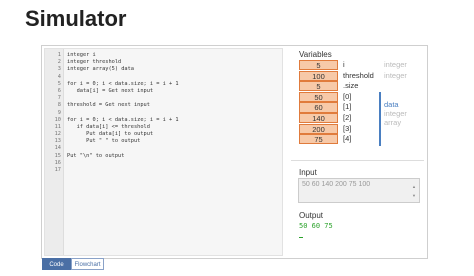  I want to click on variable-value-cell: 140, so click(318, 118).